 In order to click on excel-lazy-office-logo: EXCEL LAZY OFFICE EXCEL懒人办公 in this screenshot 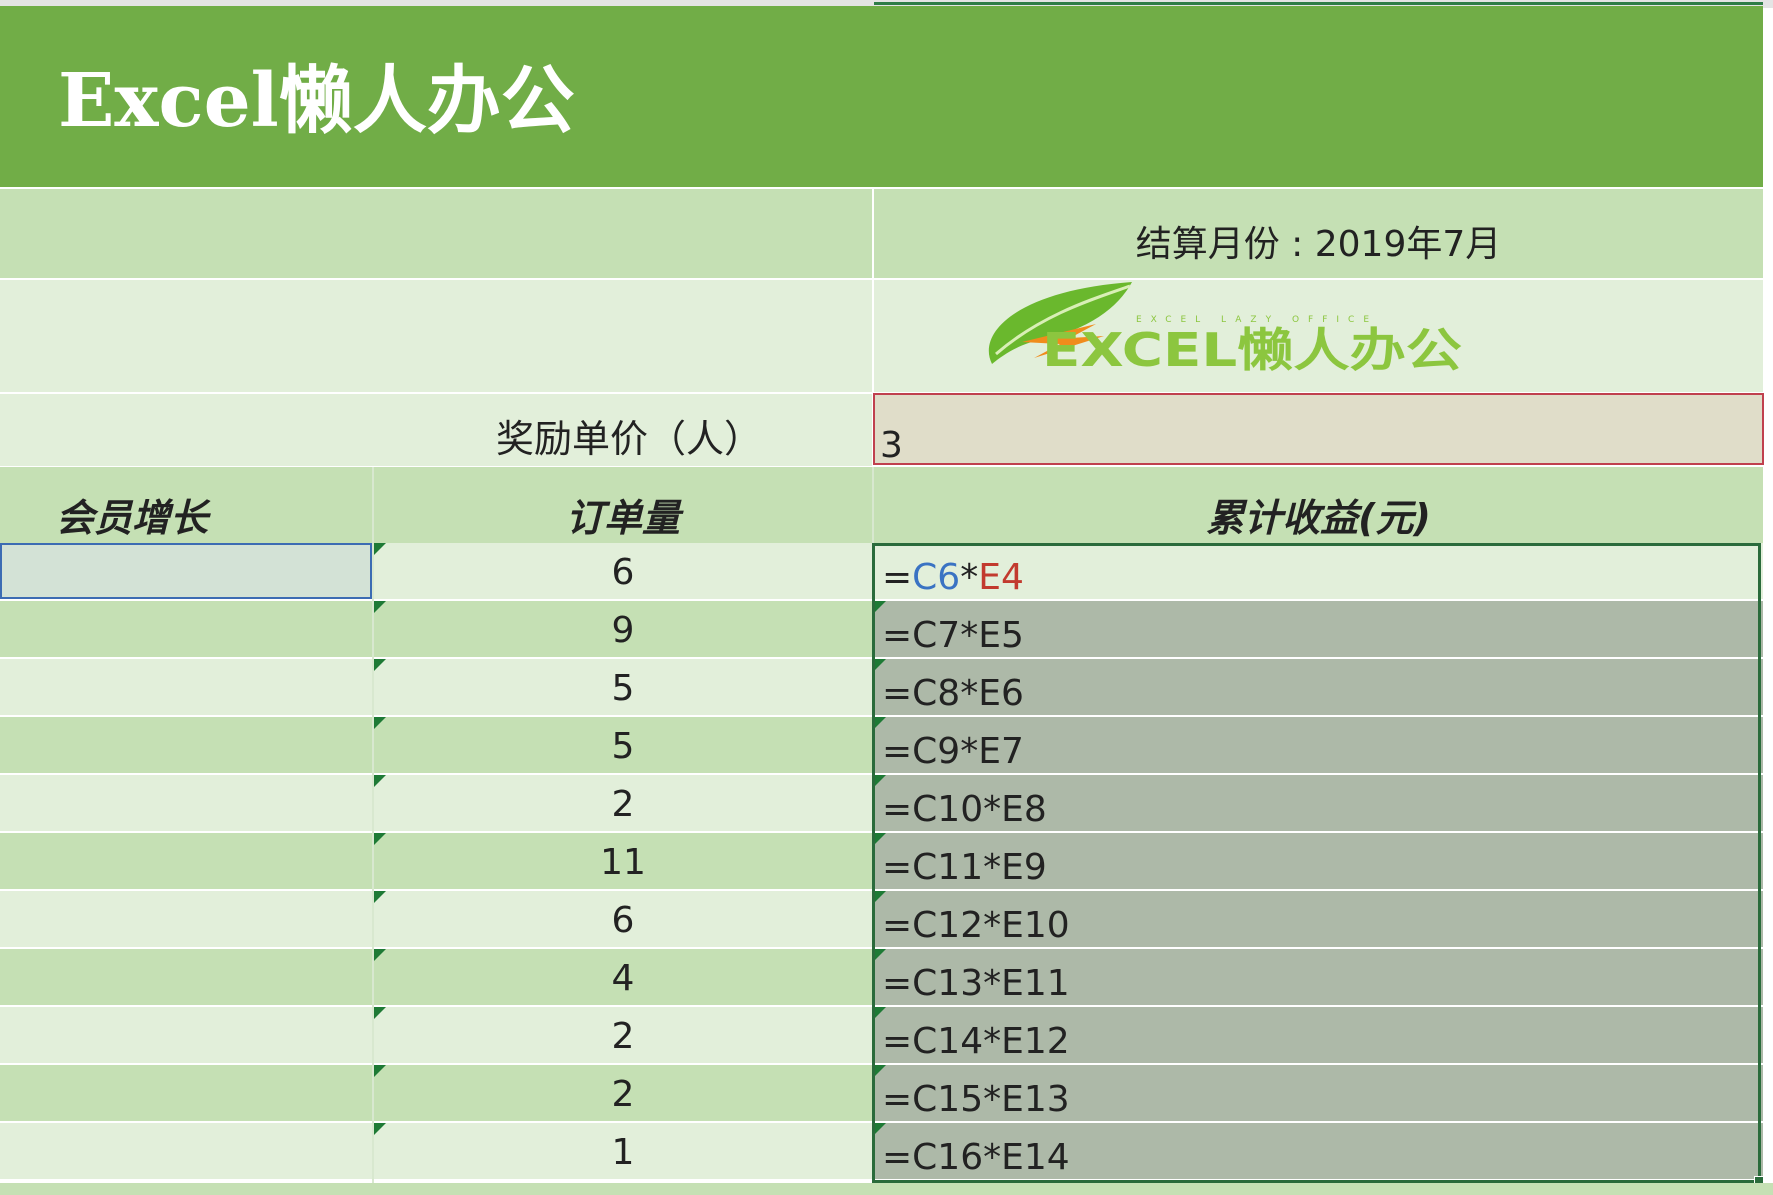, I will do `click(1225, 329)`.